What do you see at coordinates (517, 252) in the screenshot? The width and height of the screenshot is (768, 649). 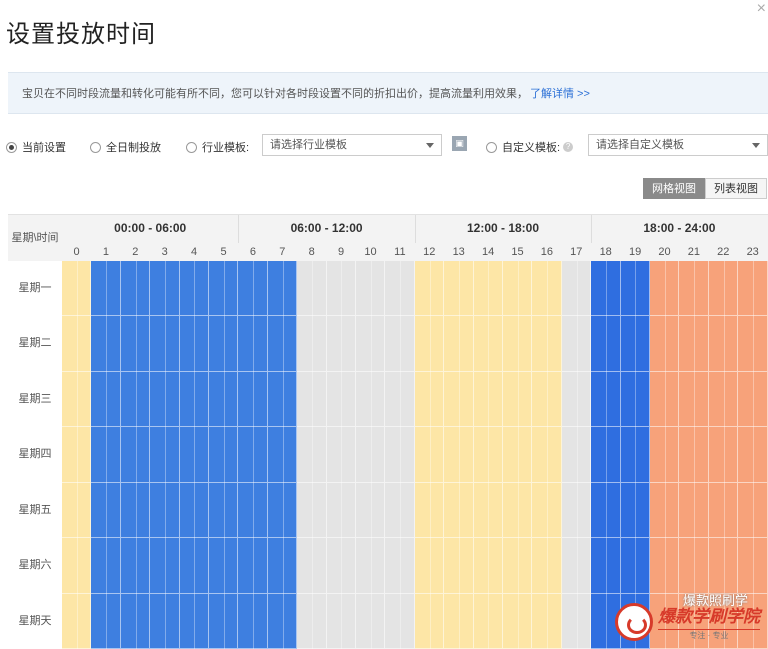 I see `hour-label: 15` at bounding box center [517, 252].